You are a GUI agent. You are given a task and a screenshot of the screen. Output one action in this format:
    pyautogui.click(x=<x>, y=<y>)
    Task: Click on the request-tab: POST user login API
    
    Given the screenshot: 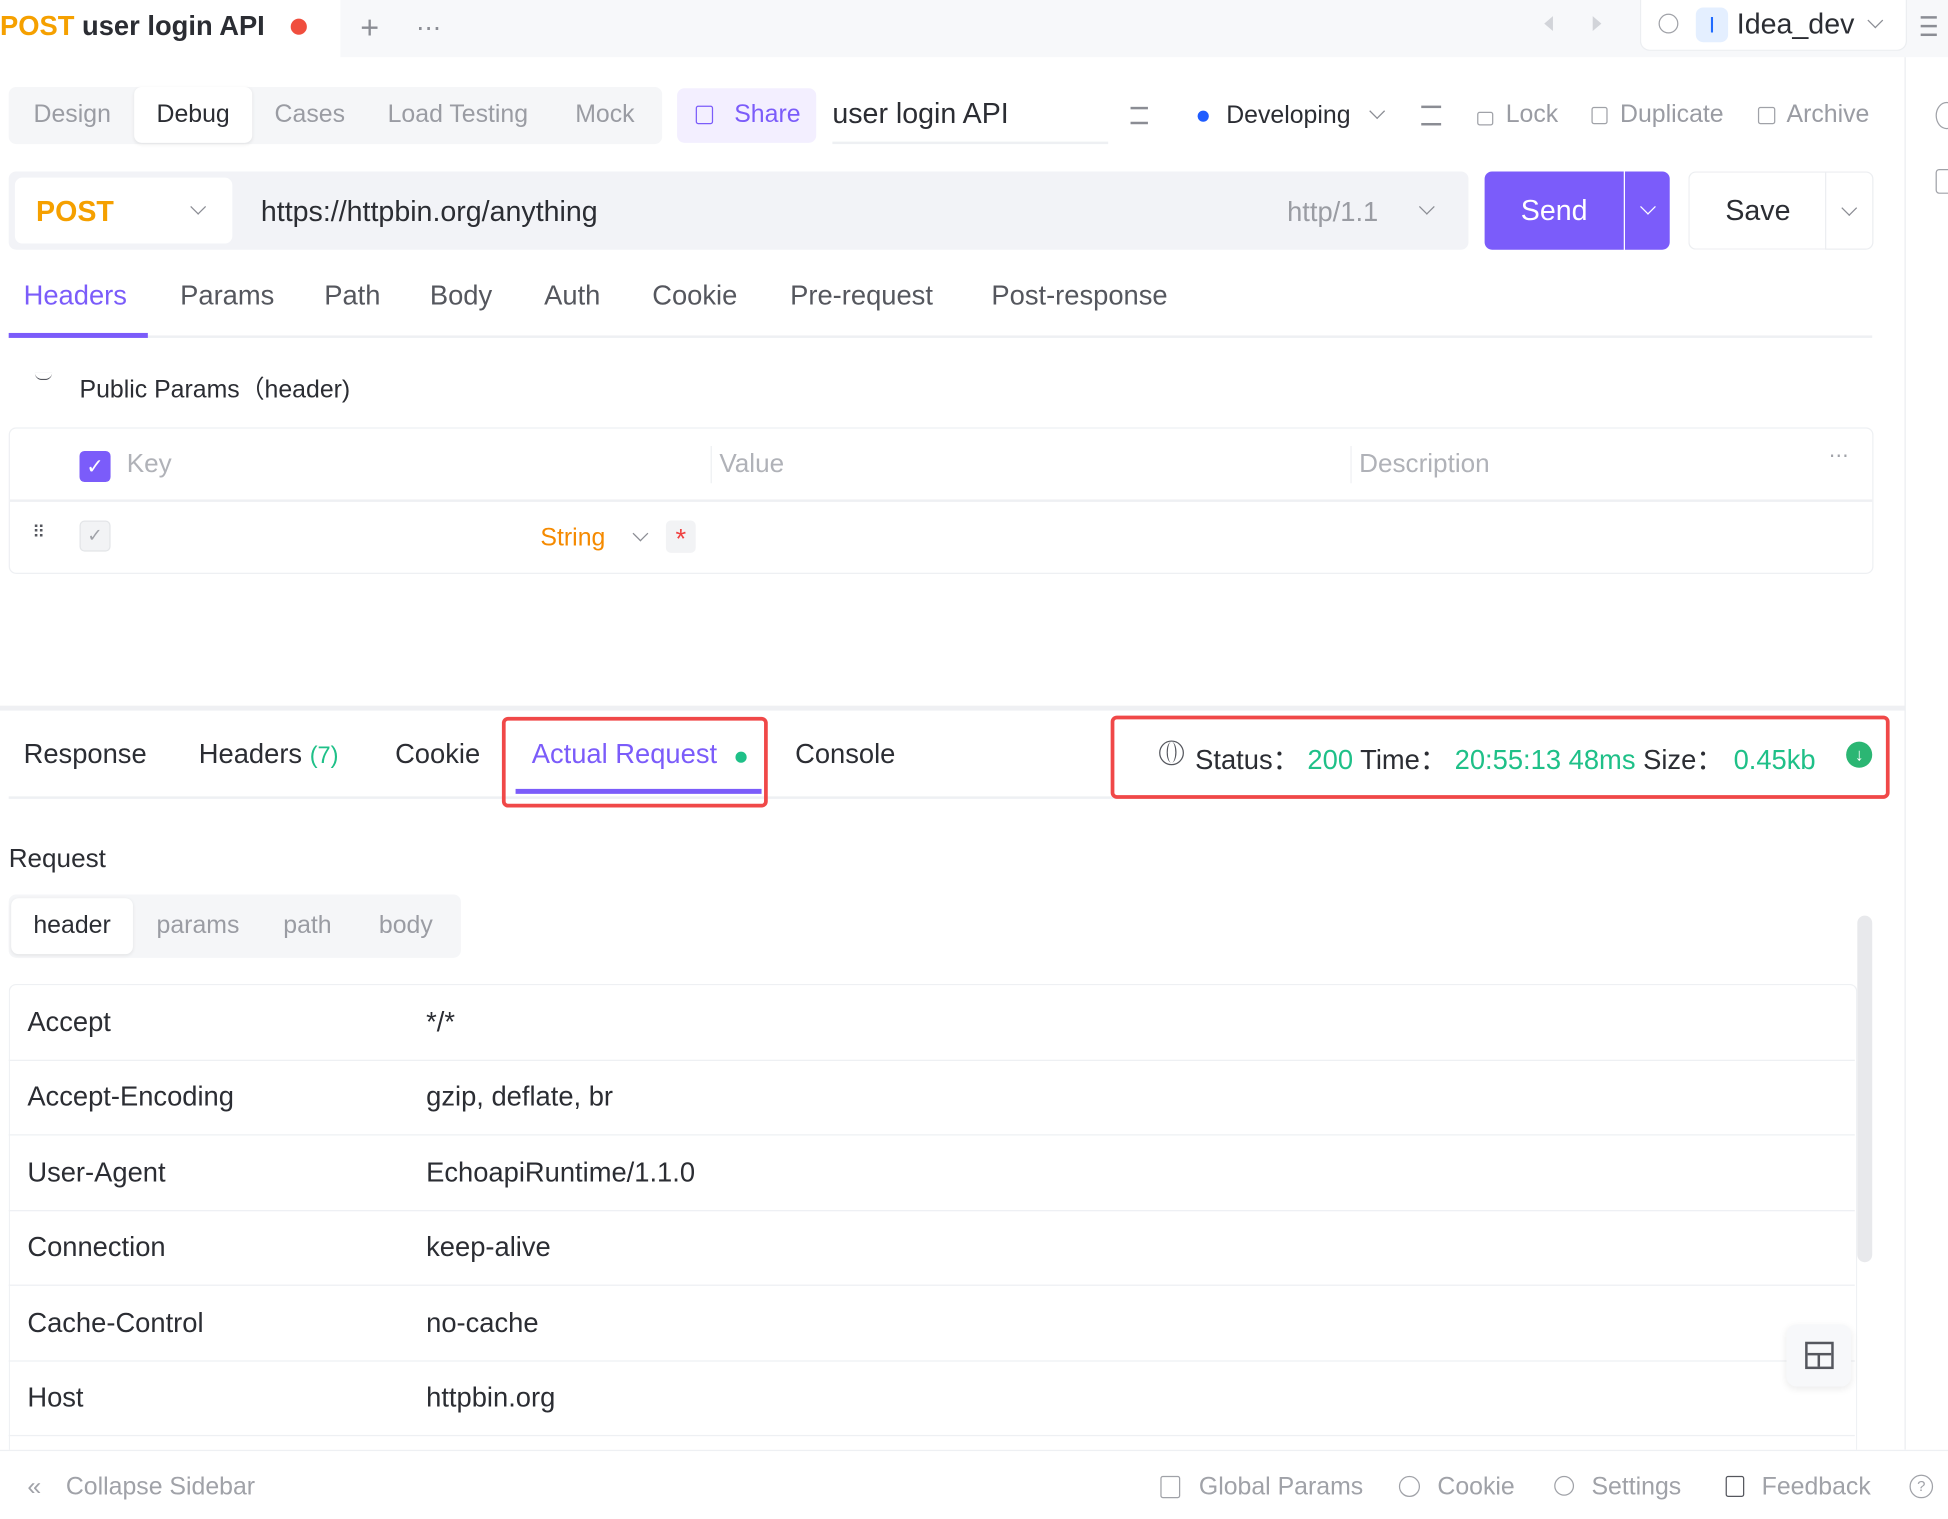 What is the action you would take?
    pyautogui.click(x=132, y=28)
    